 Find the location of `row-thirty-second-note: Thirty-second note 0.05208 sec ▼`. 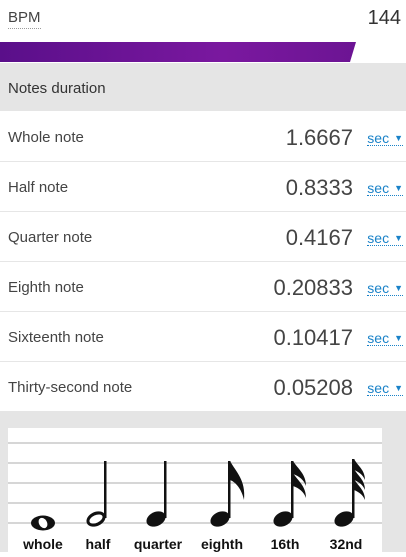

row-thirty-second-note: Thirty-second note 0.05208 sec ▼ is located at coordinates (203, 387).